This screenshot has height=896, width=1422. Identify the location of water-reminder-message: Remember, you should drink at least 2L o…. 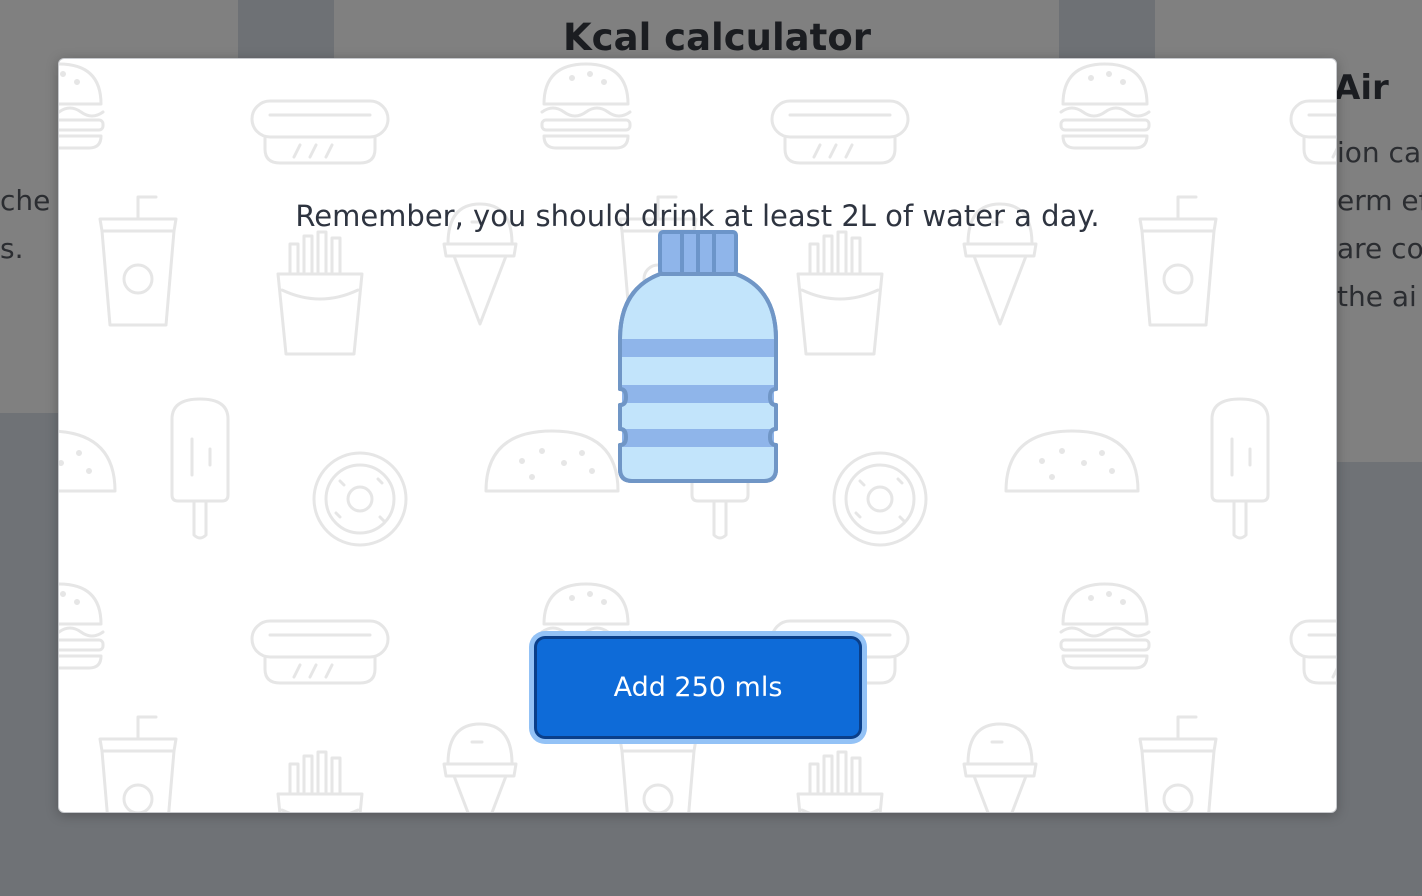
(697, 216).